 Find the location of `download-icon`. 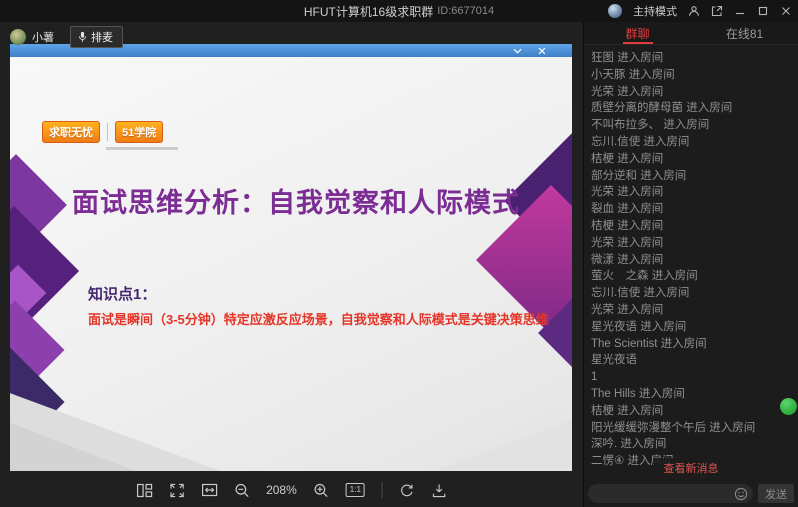

download-icon is located at coordinates (439, 490).